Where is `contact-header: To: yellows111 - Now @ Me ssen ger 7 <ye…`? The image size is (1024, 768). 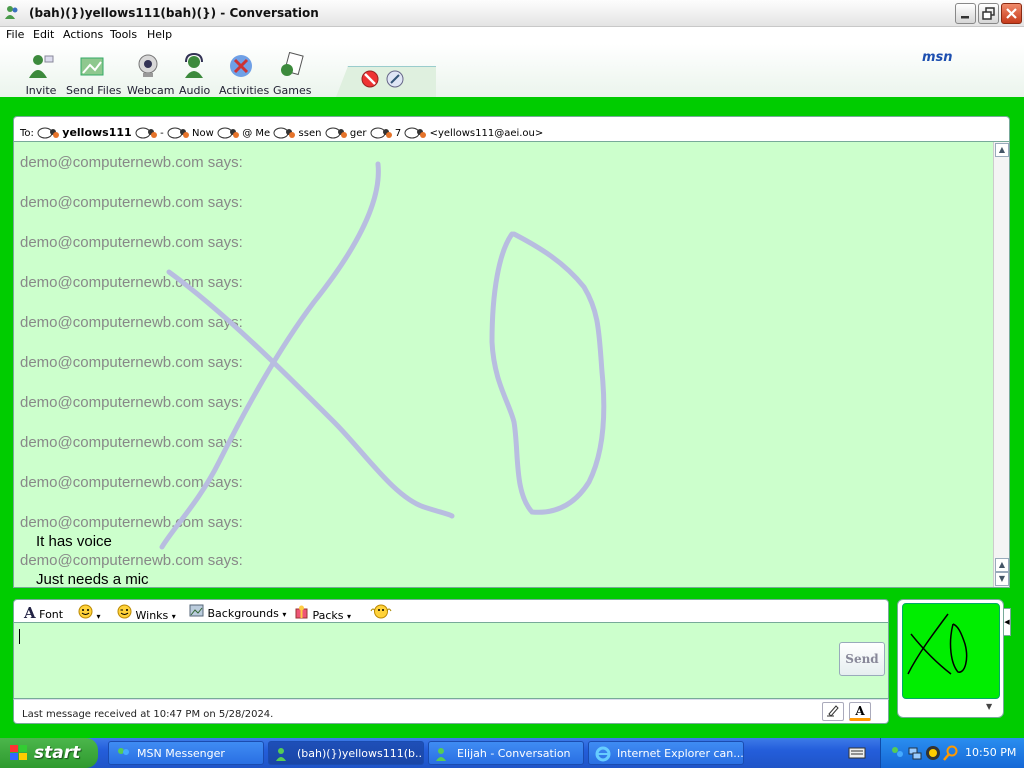
contact-header: To: yellows111 - Now @ Me ssen ger 7 <ye… is located at coordinates (511, 128).